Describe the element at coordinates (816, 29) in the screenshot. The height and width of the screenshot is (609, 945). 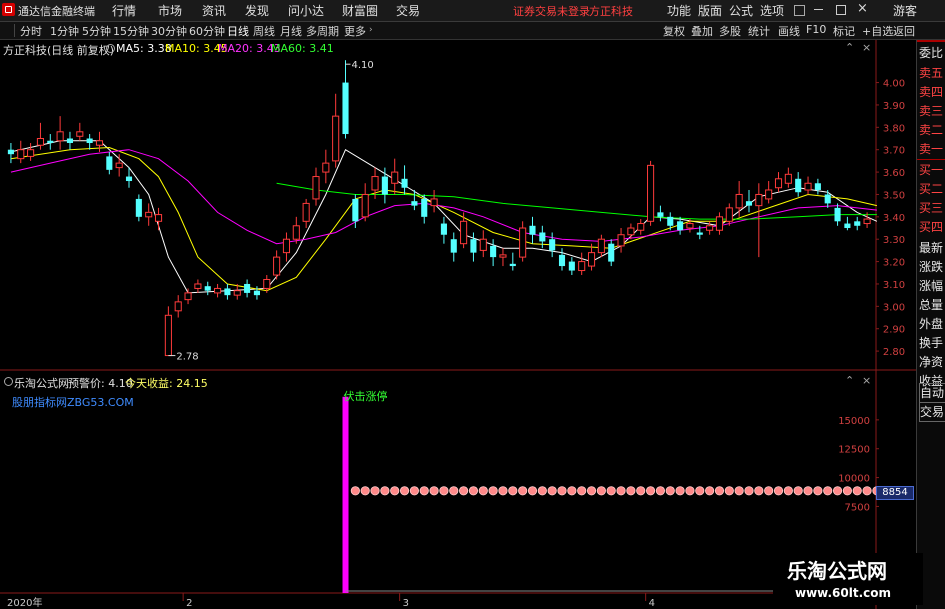
I see `f10-button: F10` at that location.